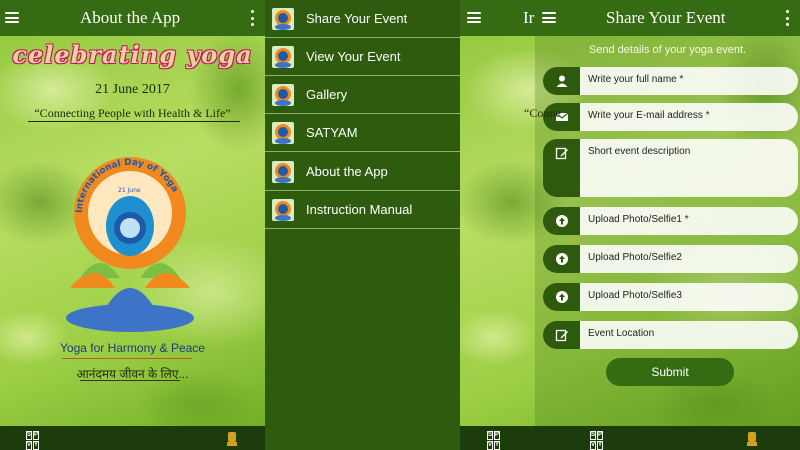 Image resolution: width=800 pixels, height=450 pixels. What do you see at coordinates (353, 56) in the screenshot?
I see `menu-item-label: View Your Event` at bounding box center [353, 56].